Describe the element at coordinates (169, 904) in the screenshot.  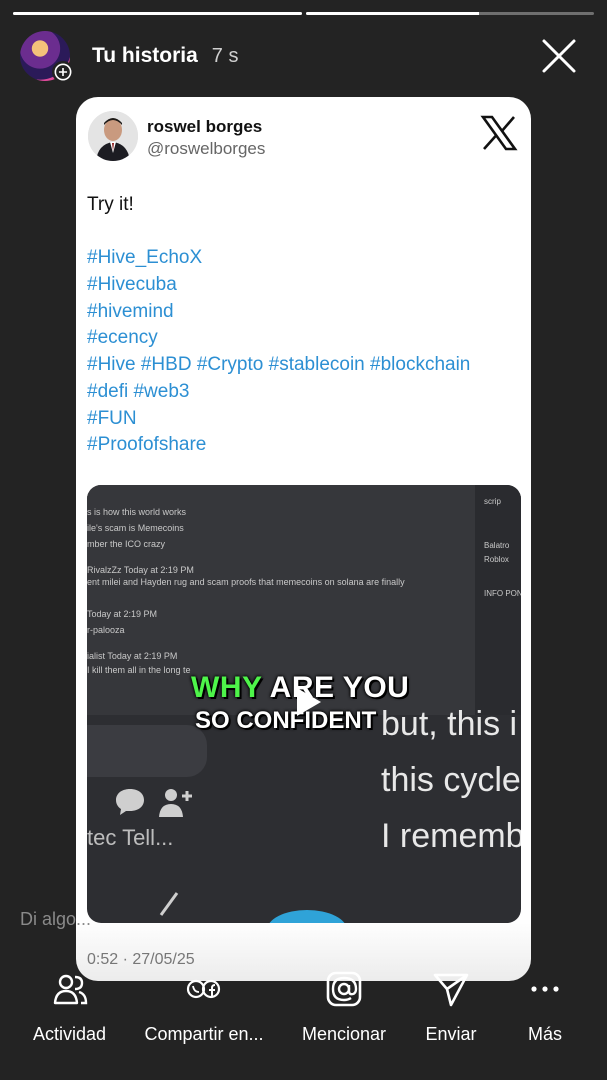
I see `mic-muted-icon` at that location.